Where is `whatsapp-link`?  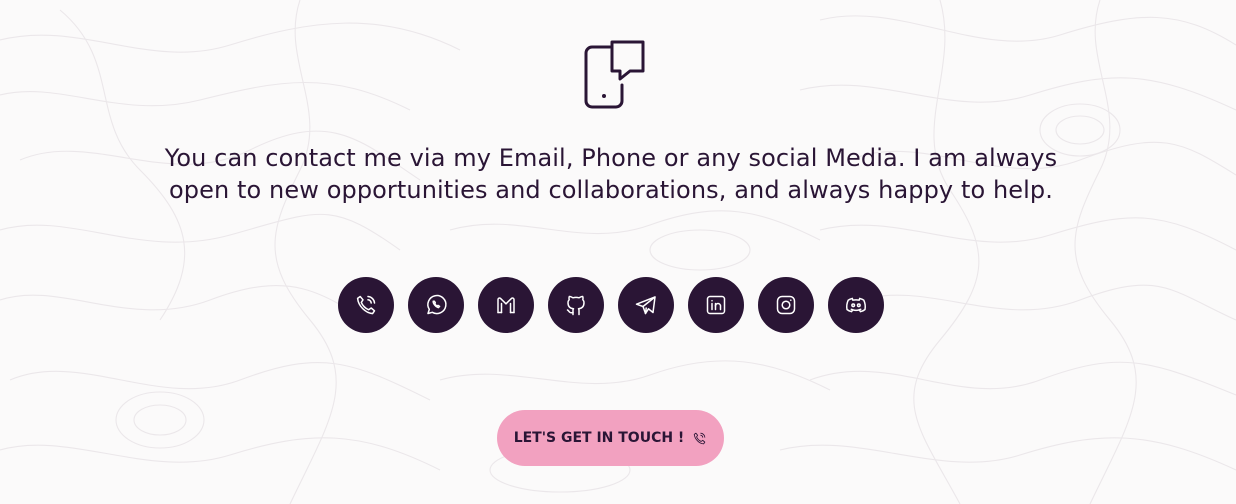
whatsapp-link is located at coordinates (436, 305).